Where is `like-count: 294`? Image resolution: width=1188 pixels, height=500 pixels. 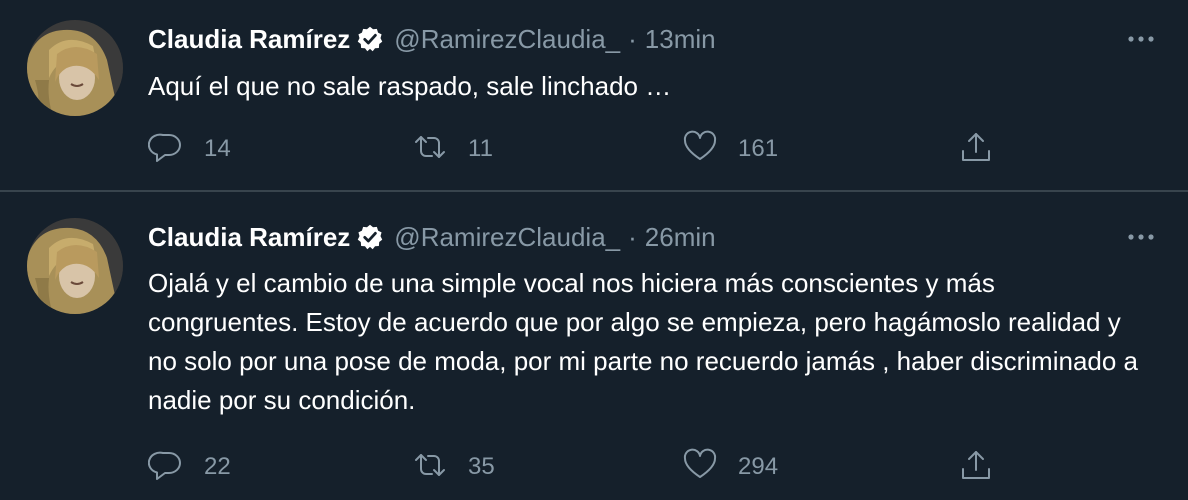
like-count: 294 is located at coordinates (758, 466).